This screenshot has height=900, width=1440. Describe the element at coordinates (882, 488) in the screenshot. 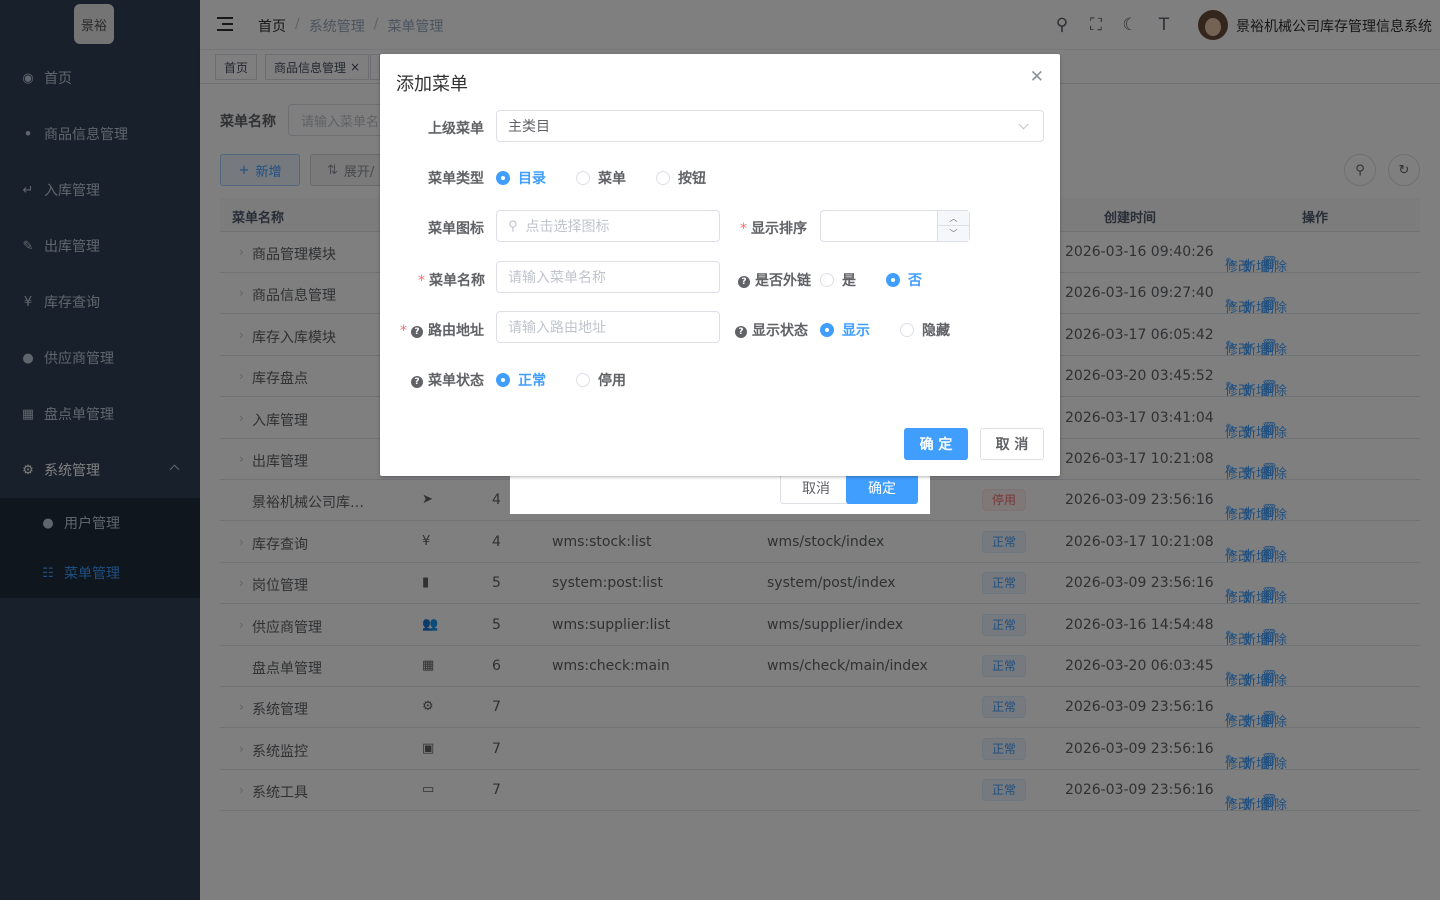

I see `confirm-button: 确定` at that location.